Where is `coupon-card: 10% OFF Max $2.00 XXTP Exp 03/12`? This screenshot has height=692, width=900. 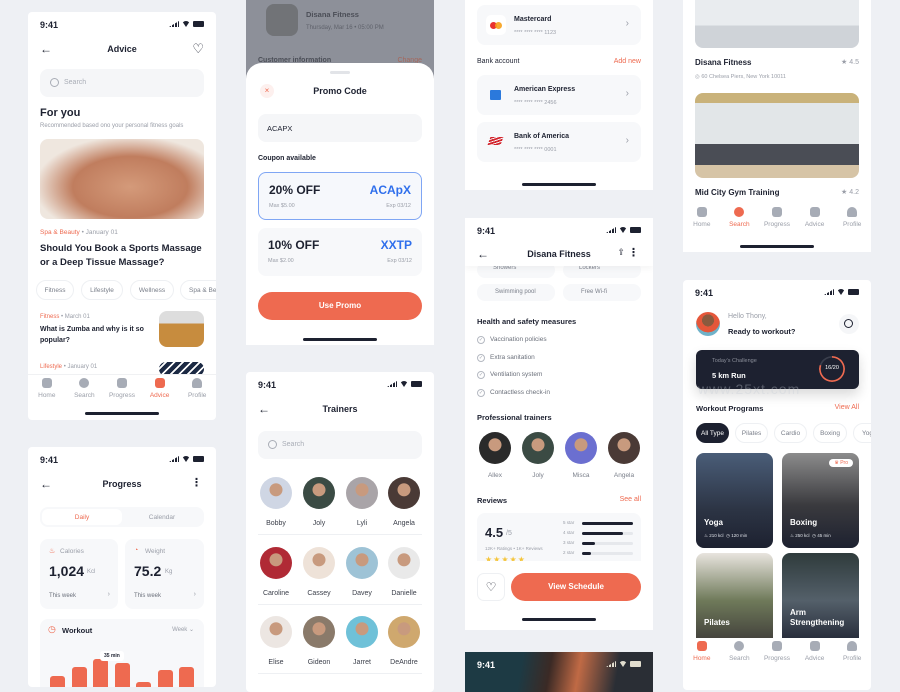 coupon-card: 10% OFF Max $2.00 XXTP Exp 03/12 is located at coordinates (340, 252).